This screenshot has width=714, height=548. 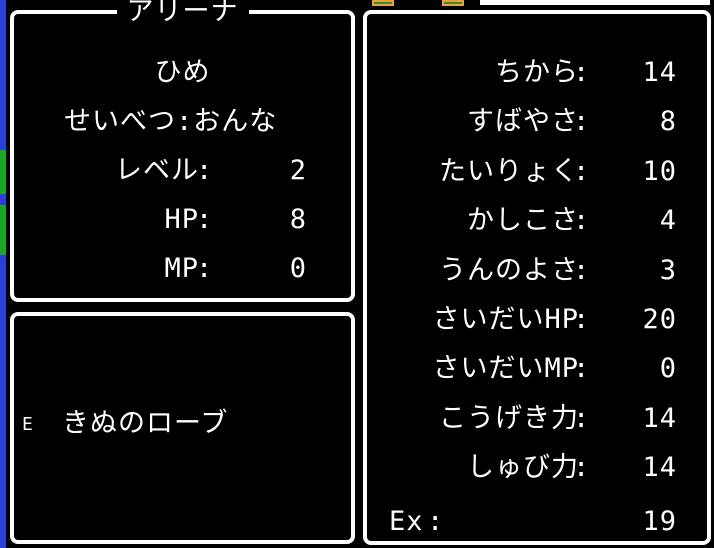 I want to click on mp-label: MP, so click(x=181, y=268).